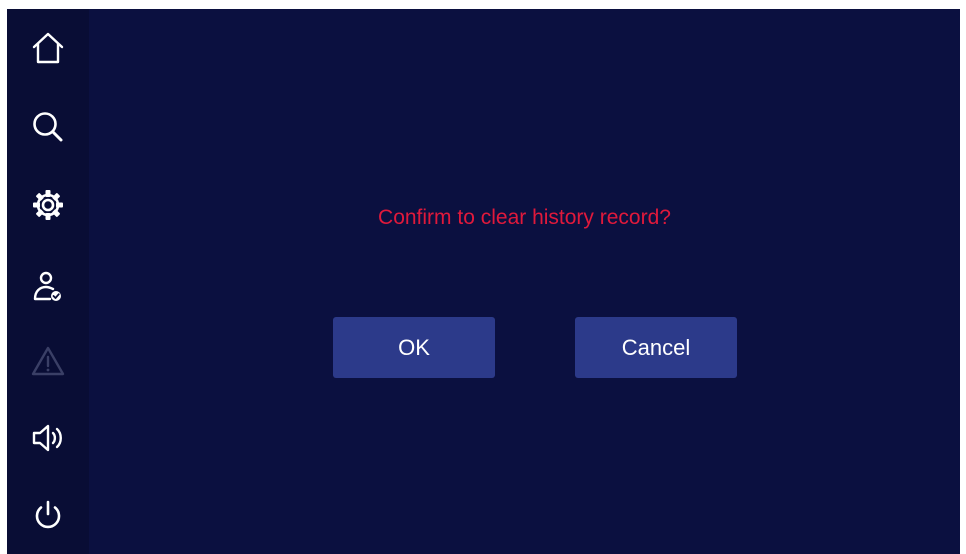 The image size is (966, 554). I want to click on ok-button: OK, so click(414, 347).